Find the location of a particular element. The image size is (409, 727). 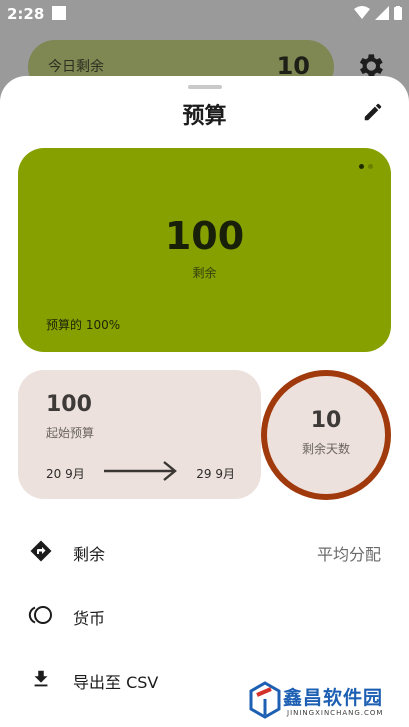

end-date: 29 9月 is located at coordinates (215, 474).